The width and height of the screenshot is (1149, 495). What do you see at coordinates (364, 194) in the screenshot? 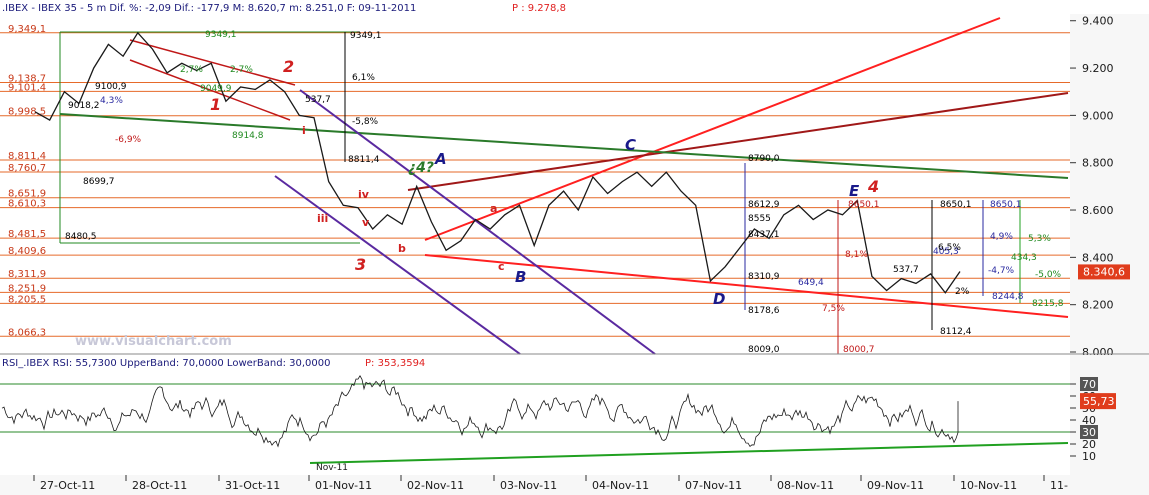
I see `wave-label: iv` at bounding box center [364, 194].